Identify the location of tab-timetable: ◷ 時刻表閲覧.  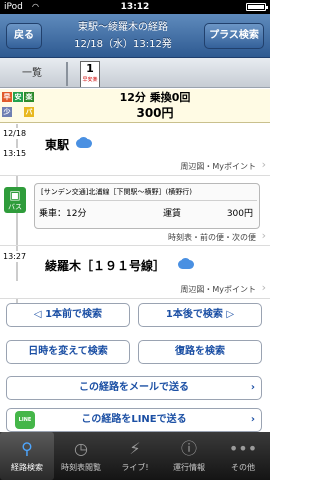
(81, 456).